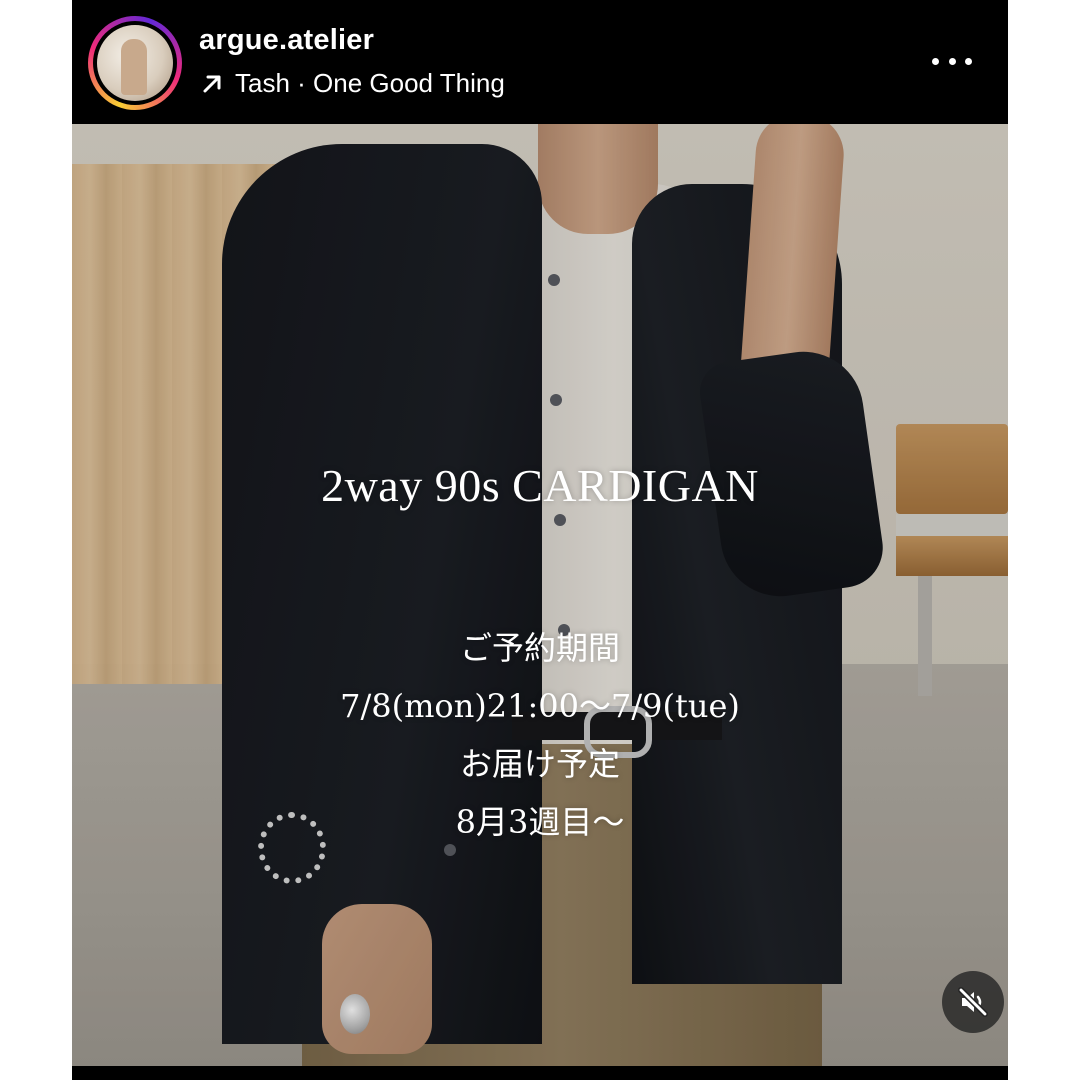 The image size is (1080, 1080). I want to click on avatar, so click(135, 63).